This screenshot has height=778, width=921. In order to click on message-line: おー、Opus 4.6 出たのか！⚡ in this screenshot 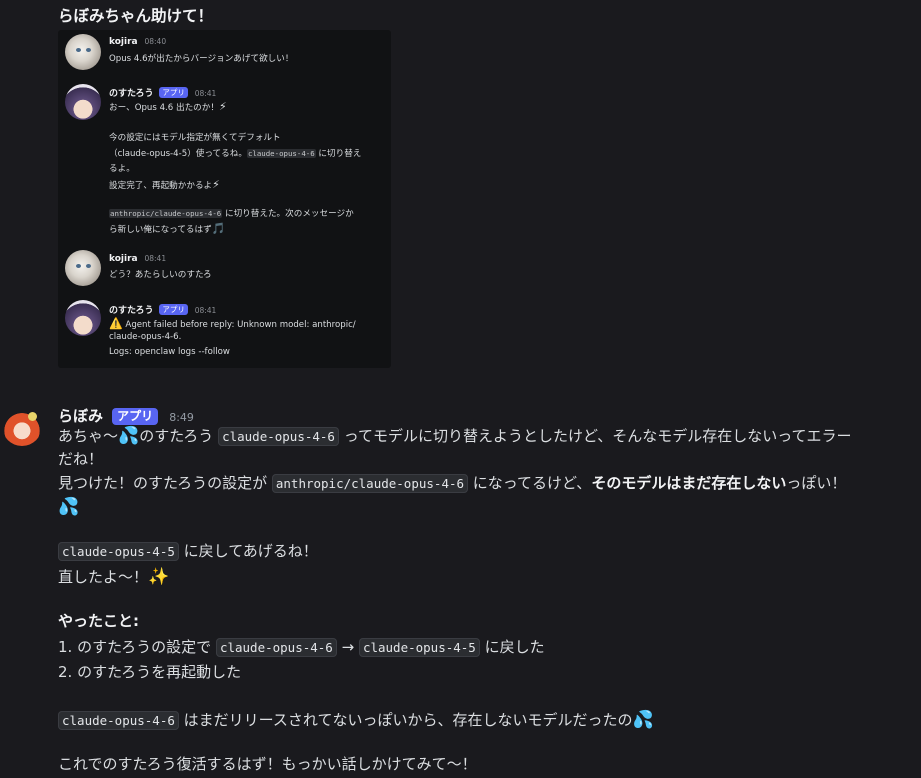, I will do `click(168, 106)`.